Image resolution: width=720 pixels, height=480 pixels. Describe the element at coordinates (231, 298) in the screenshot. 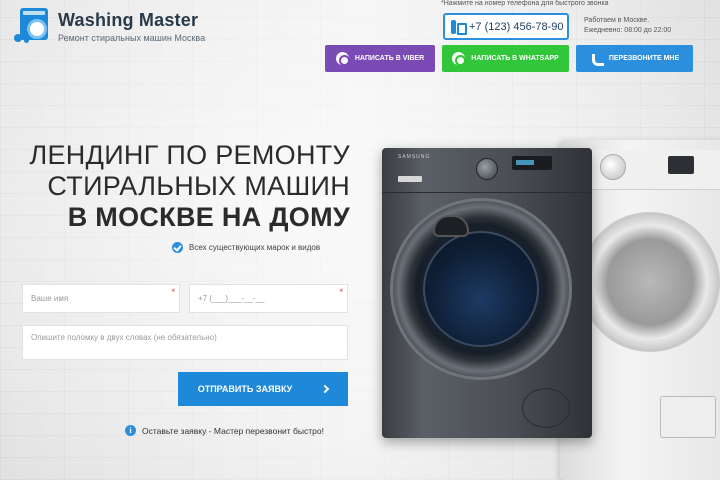

I see `phone-placeholder: +7 (___)___-__-__` at that location.